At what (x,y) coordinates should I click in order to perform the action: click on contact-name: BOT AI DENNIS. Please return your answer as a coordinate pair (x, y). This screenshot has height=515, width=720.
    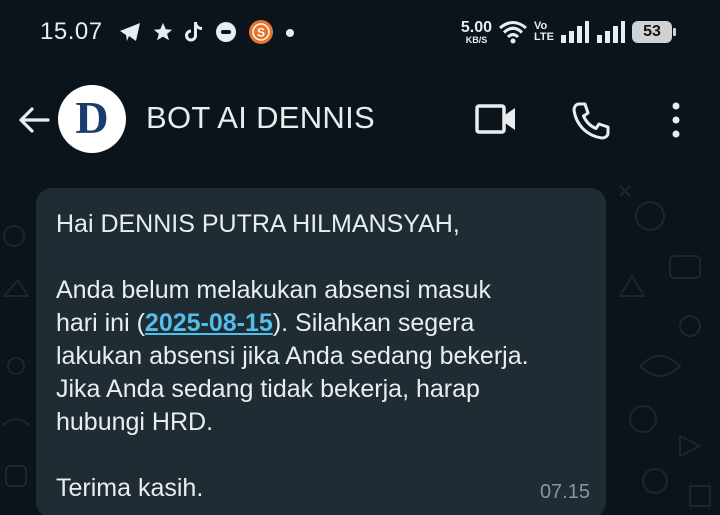
    Looking at the image, I should click on (260, 118).